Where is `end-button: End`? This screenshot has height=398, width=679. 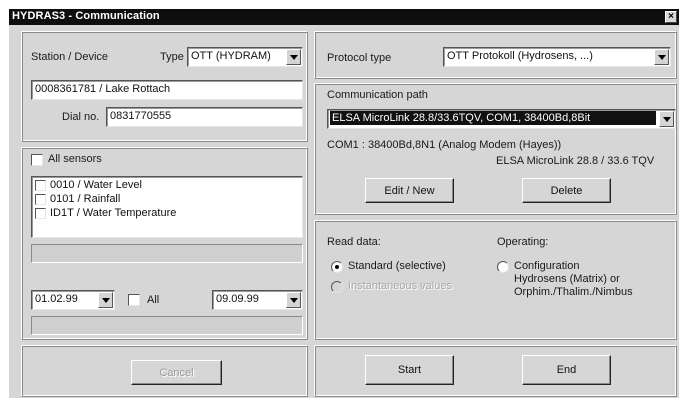 end-button: End is located at coordinates (566, 370).